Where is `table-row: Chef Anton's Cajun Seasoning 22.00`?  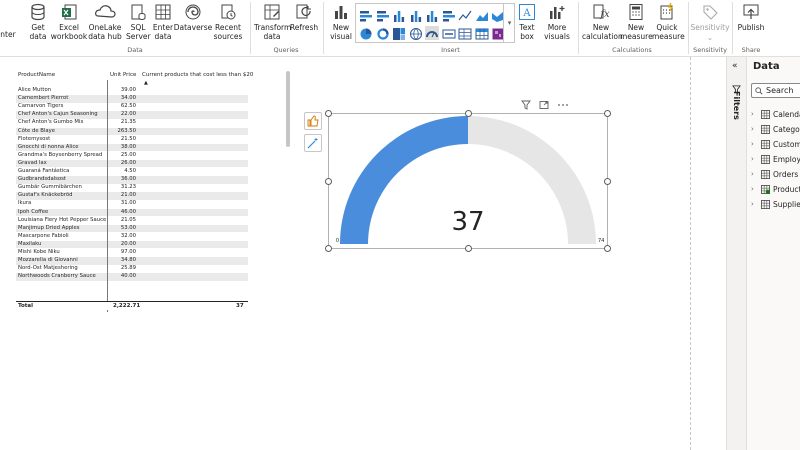
table-row: Chef Anton's Cajun Seasoning 22.00 is located at coordinates (132, 115).